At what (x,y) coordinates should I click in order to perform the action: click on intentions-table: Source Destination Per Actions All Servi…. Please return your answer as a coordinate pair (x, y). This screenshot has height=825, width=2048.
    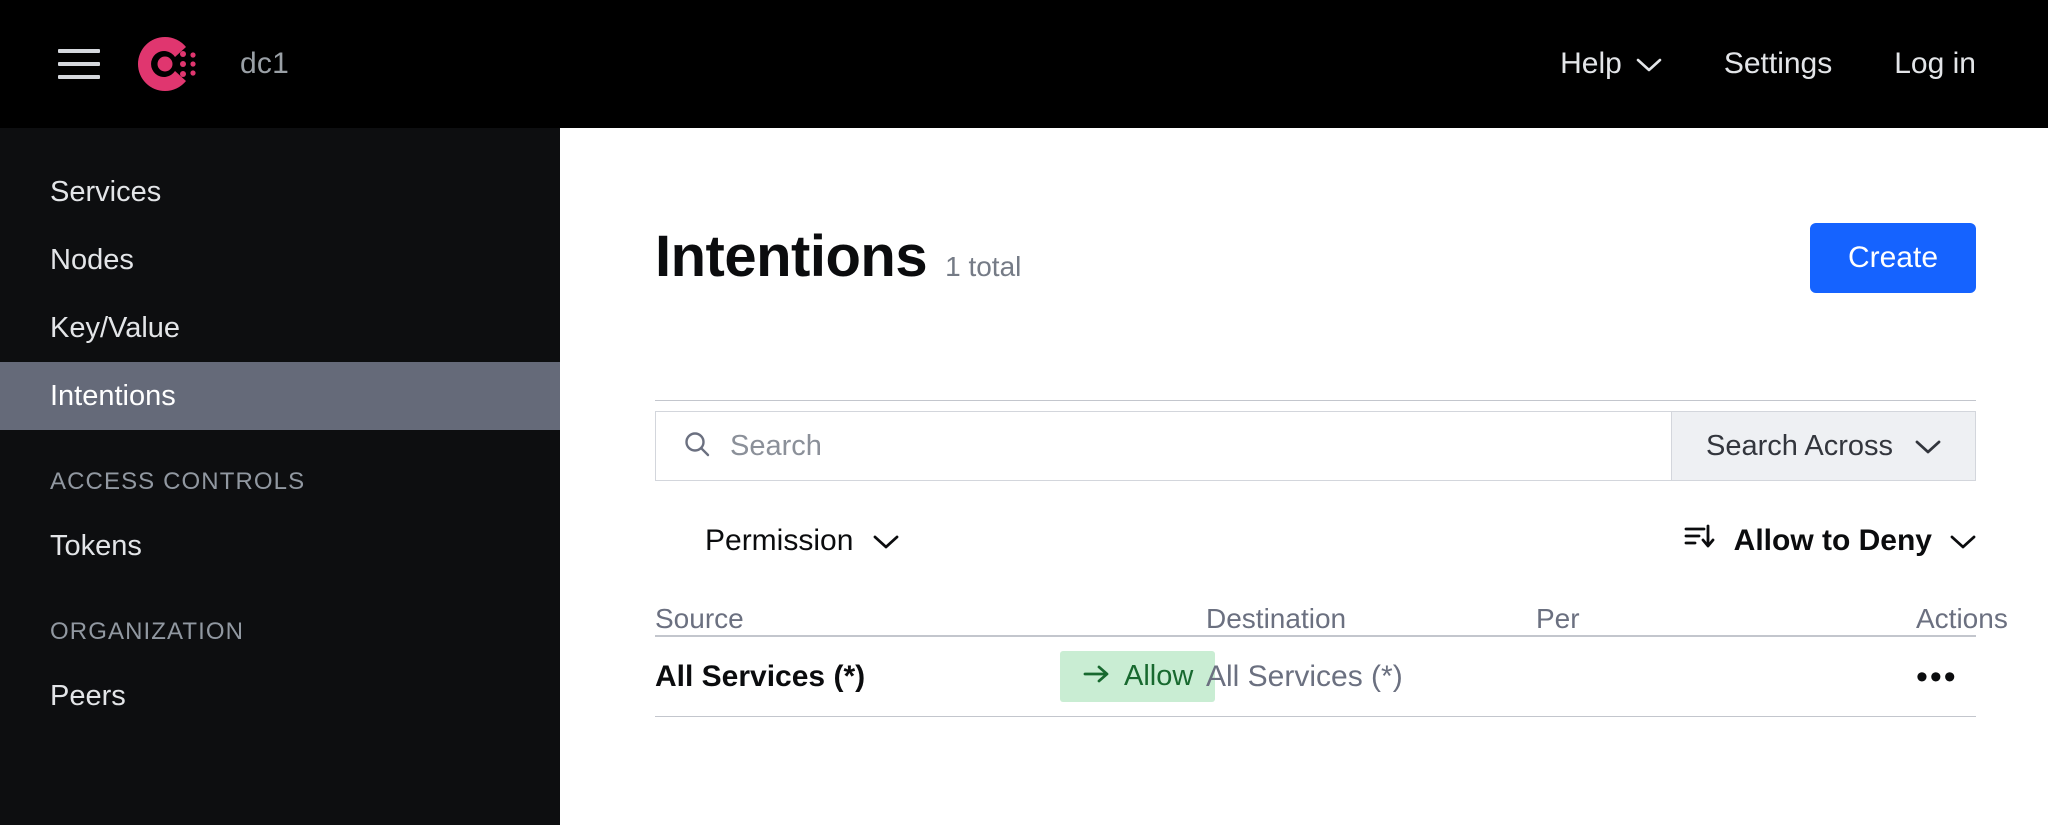
    Looking at the image, I should click on (1331, 650).